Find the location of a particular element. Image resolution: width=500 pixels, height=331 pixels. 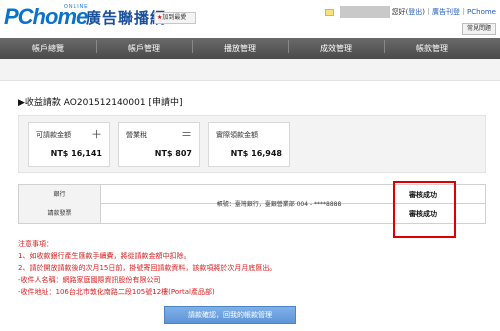

sub-nav-bar is located at coordinates (250, 70).